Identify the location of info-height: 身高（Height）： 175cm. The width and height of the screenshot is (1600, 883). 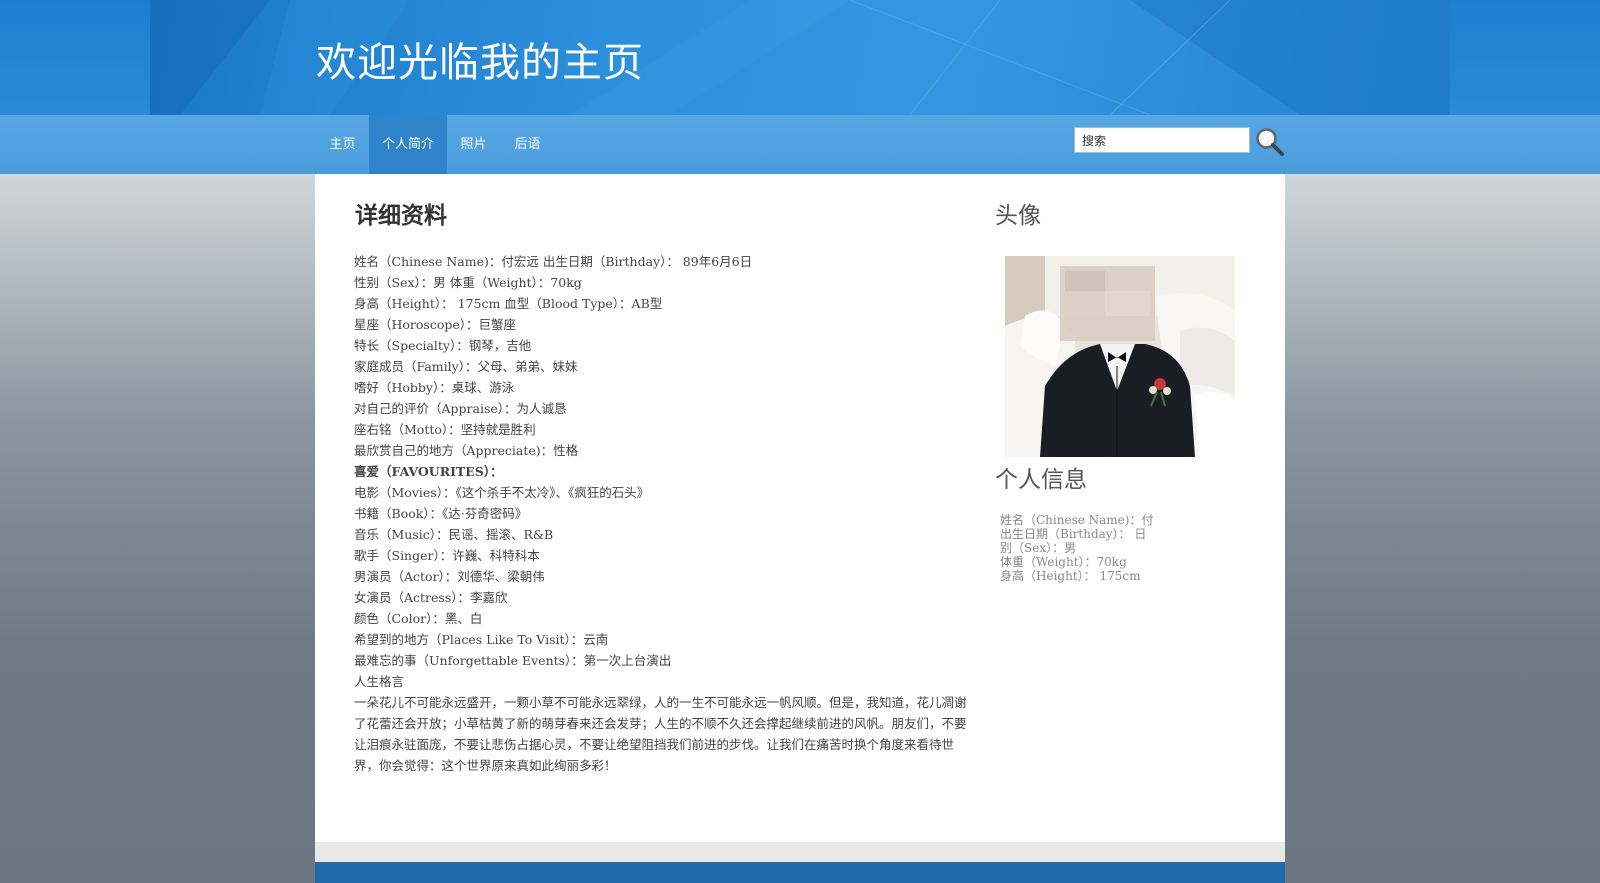
(1070, 576).